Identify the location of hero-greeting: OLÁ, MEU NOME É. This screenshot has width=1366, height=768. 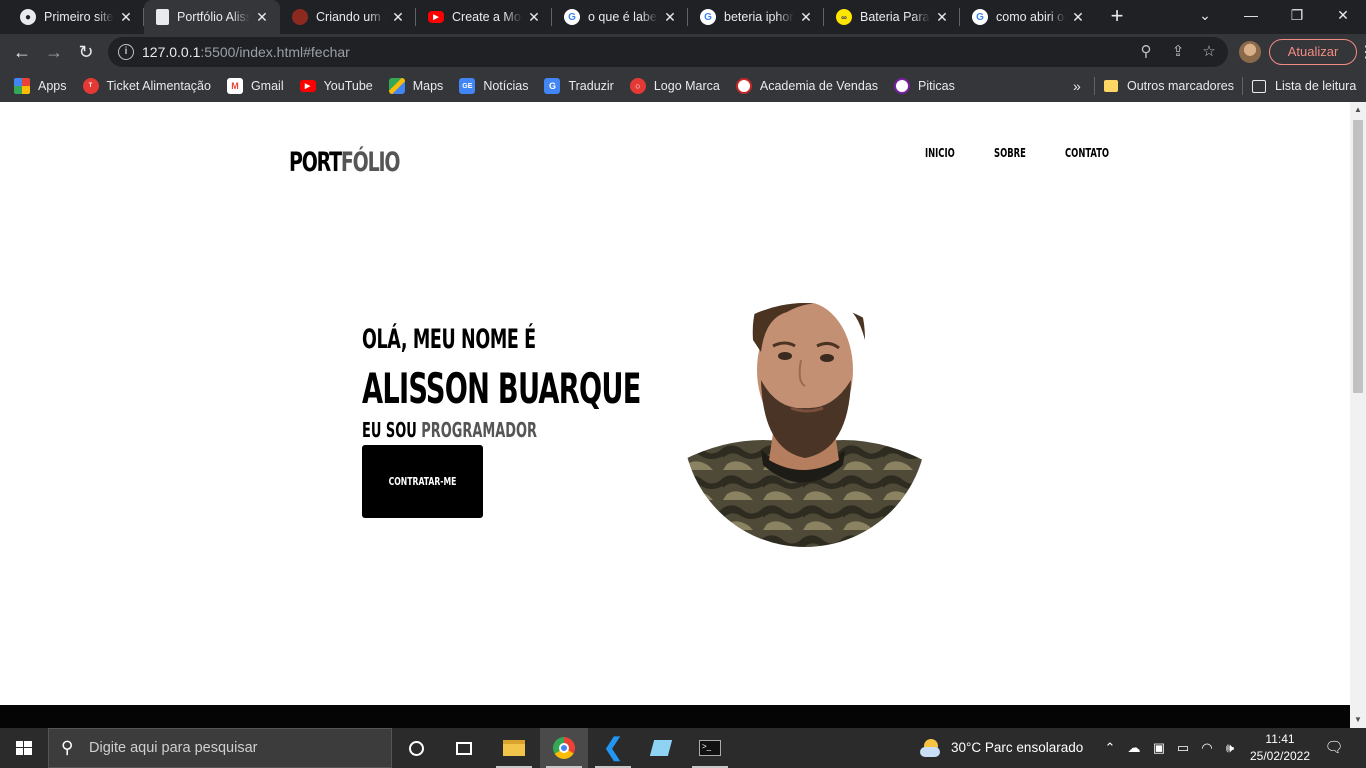
(449, 339).